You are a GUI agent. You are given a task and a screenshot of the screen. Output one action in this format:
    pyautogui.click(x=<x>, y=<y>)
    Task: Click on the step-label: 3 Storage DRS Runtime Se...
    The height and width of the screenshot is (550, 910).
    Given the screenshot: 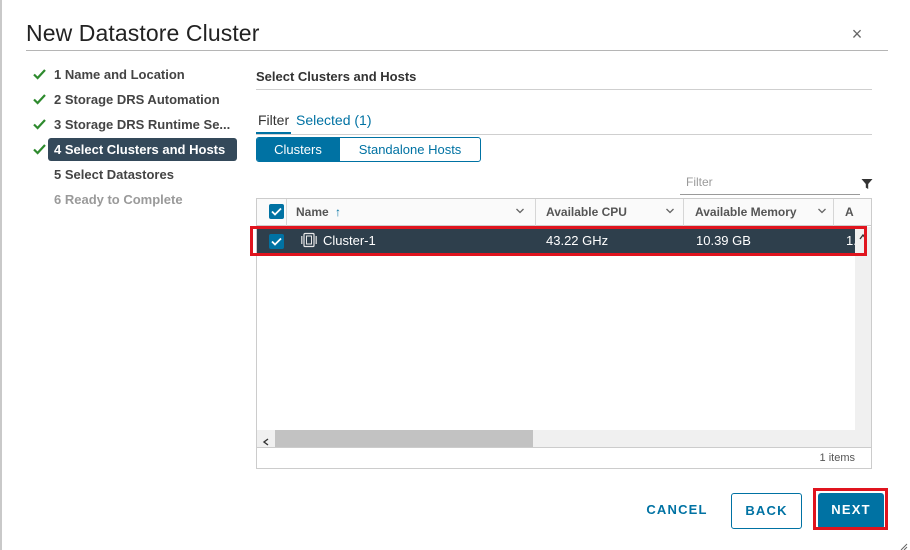 What is the action you would take?
    pyautogui.click(x=142, y=124)
    